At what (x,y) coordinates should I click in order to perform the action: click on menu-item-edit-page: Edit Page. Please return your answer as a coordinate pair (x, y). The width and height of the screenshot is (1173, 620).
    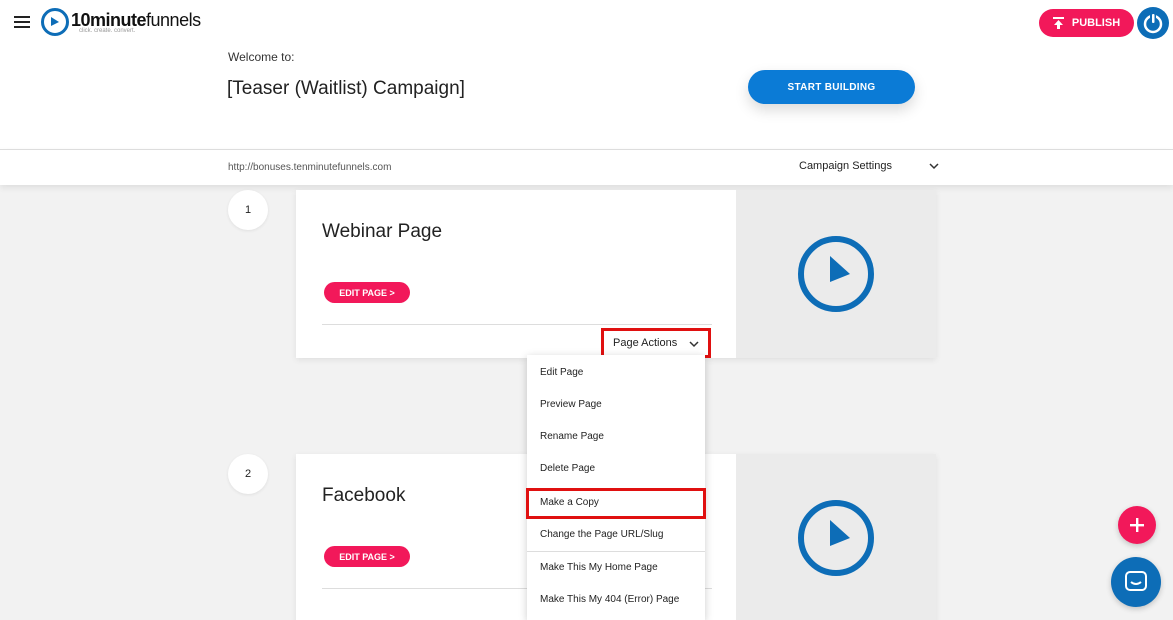
    Looking at the image, I should click on (616, 372).